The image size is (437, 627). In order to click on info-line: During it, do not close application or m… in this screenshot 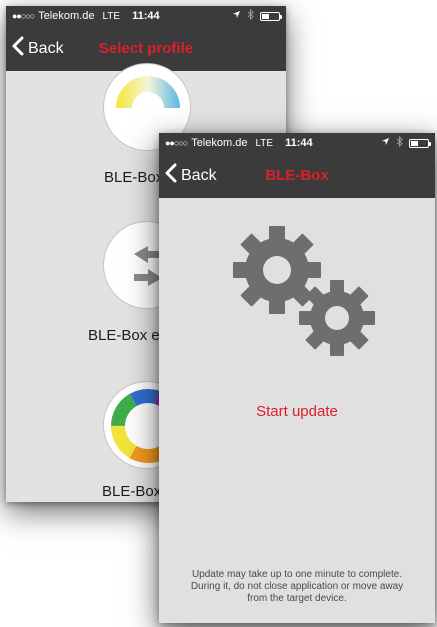, I will do `click(297, 586)`.